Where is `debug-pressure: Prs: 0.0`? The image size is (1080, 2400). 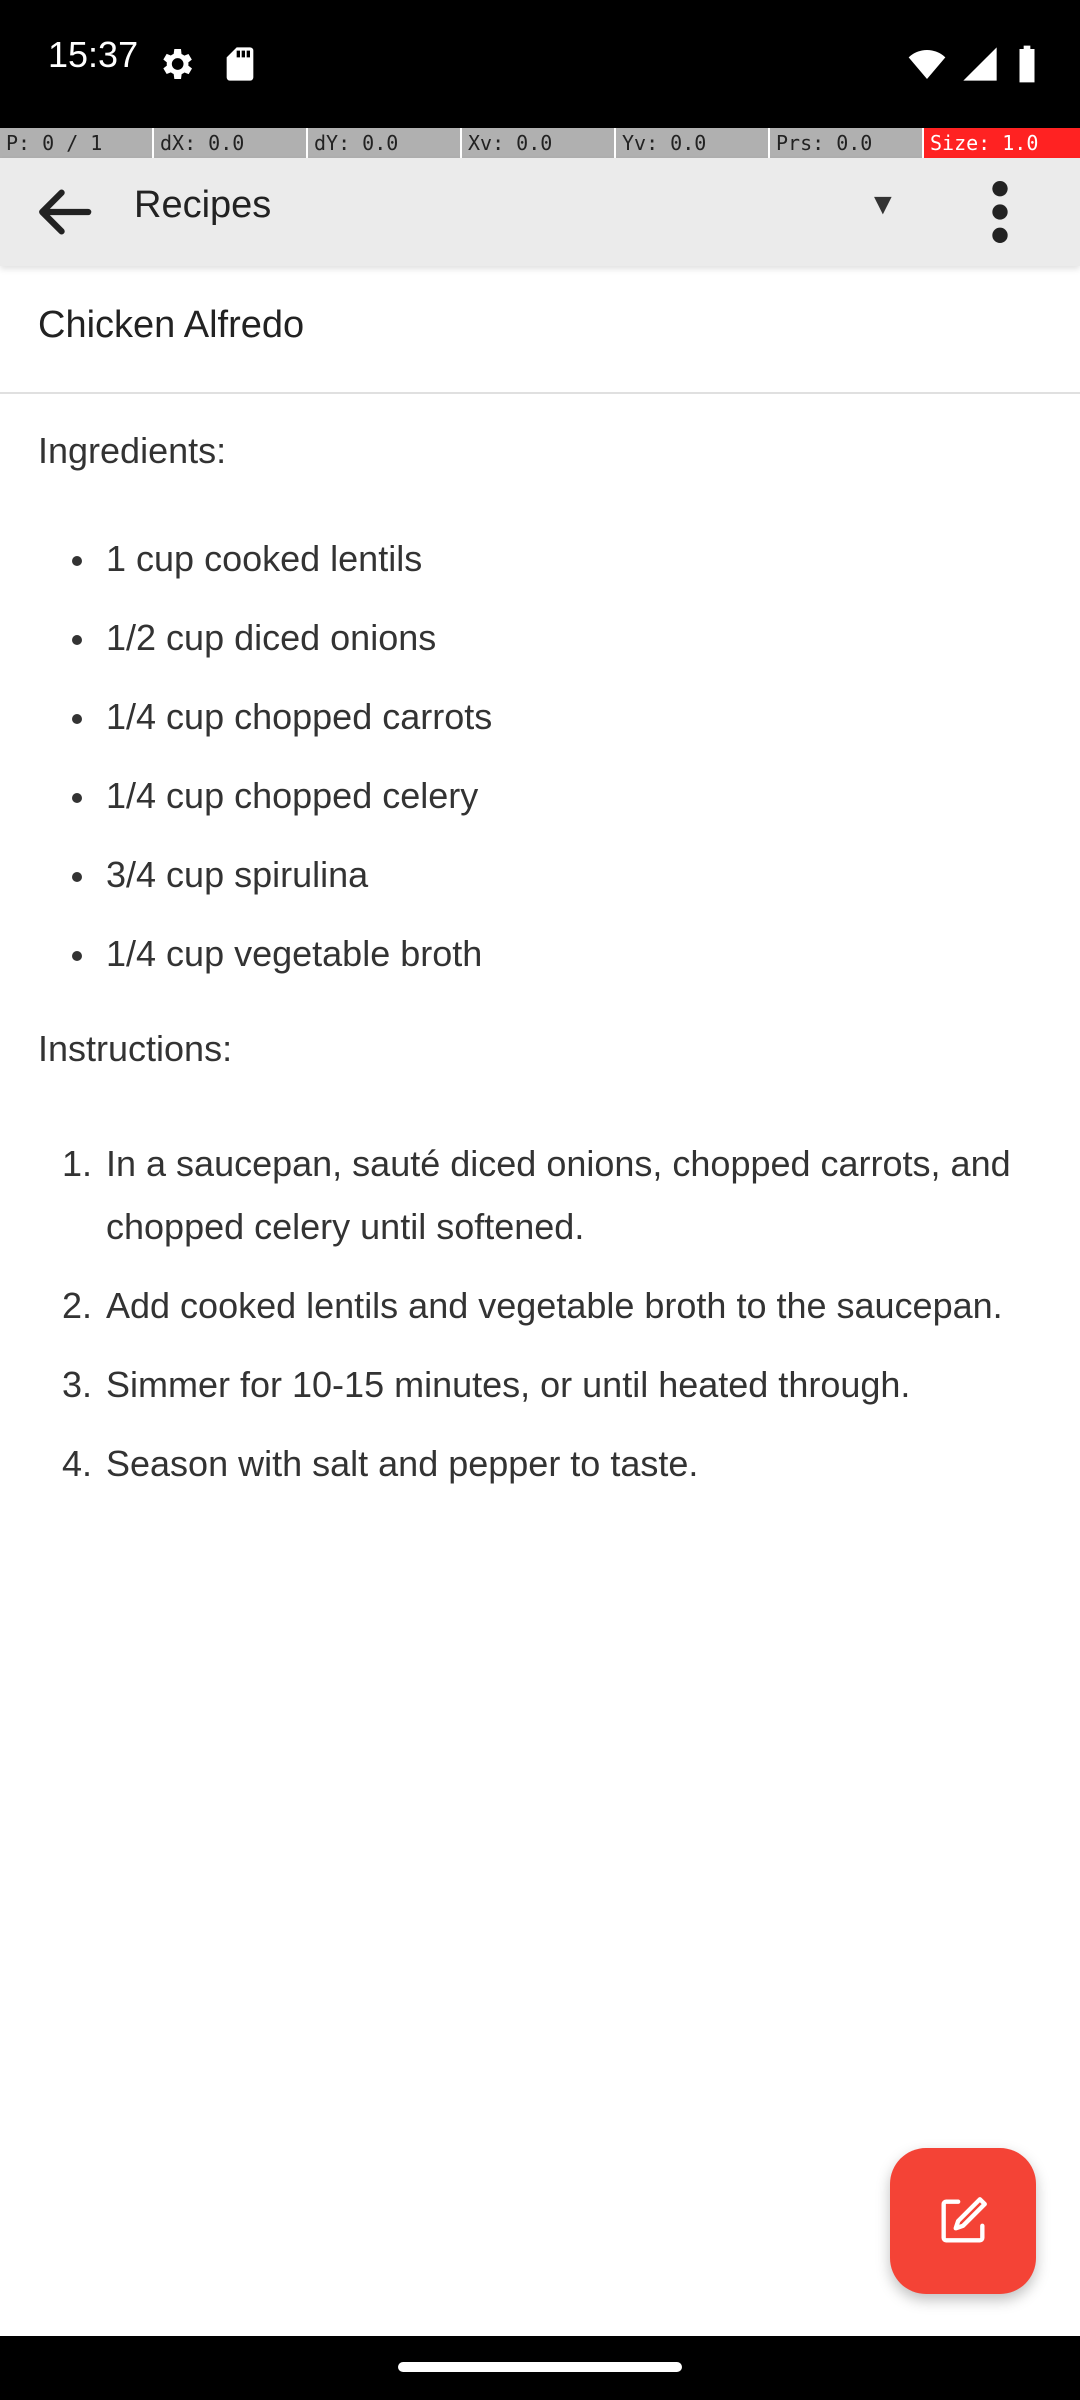
debug-pressure: Prs: 0.0 is located at coordinates (847, 143).